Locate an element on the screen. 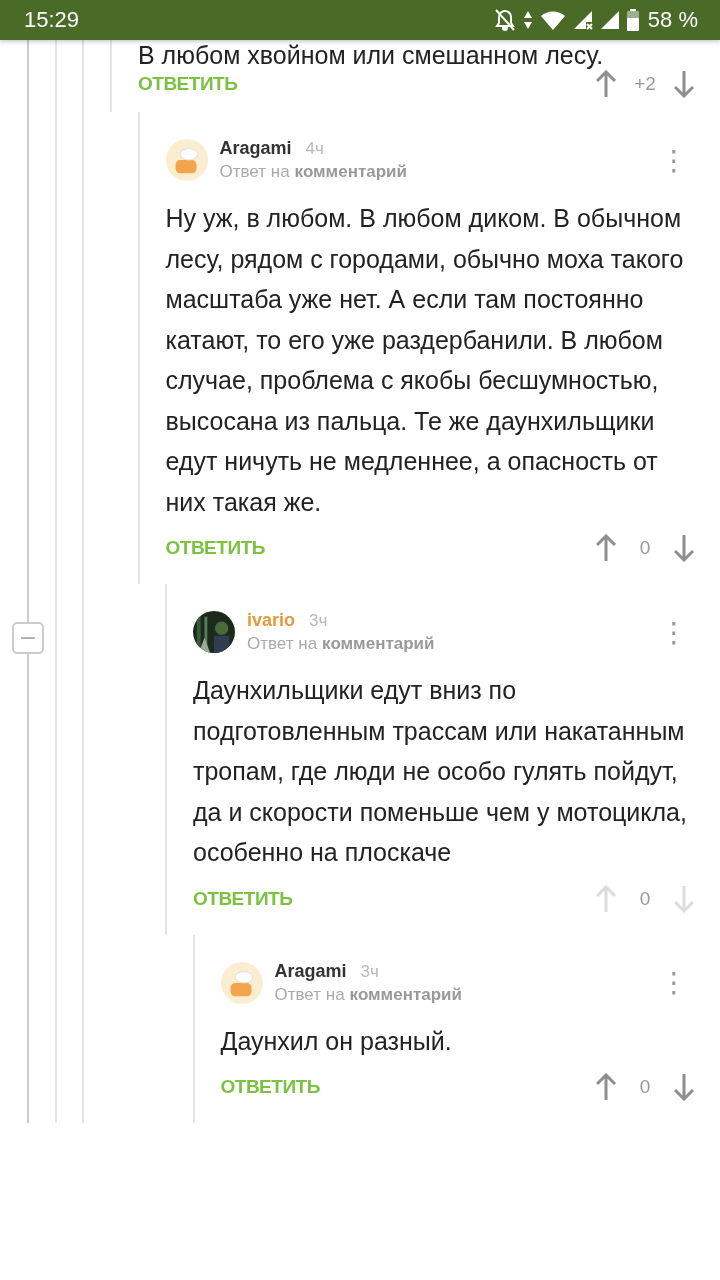 Image resolution: width=720 pixels, height=1280 pixels. clock: 15:29 is located at coordinates (52, 20).